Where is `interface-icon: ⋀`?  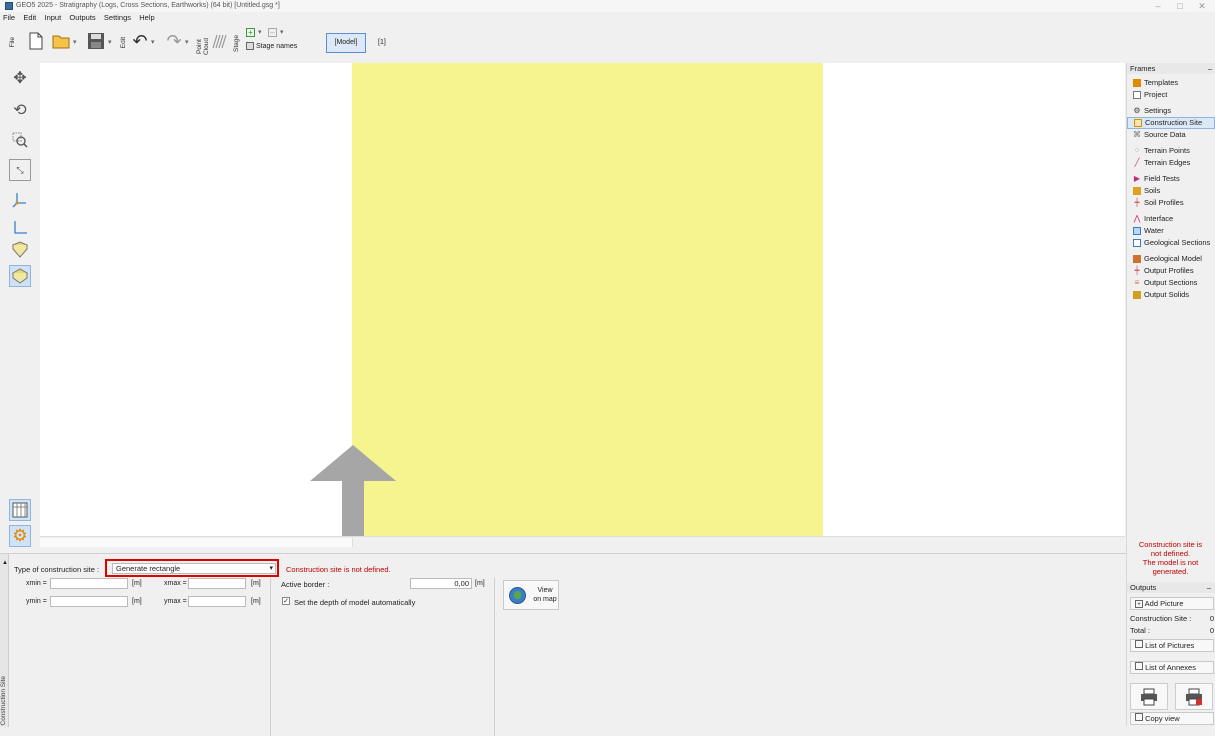 interface-icon: ⋀ is located at coordinates (1137, 218).